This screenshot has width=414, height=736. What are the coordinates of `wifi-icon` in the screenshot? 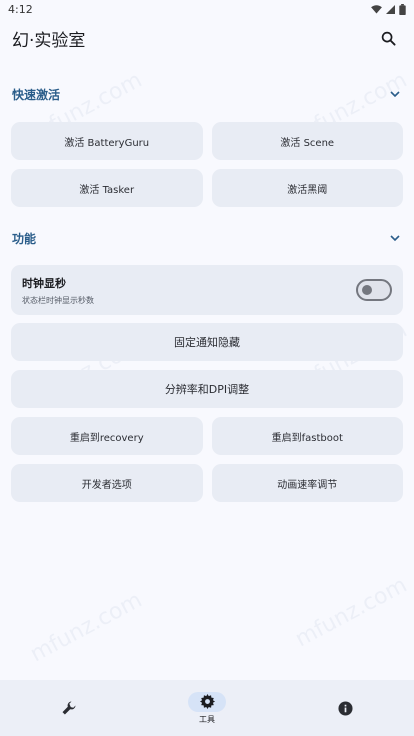 It's located at (376, 9).